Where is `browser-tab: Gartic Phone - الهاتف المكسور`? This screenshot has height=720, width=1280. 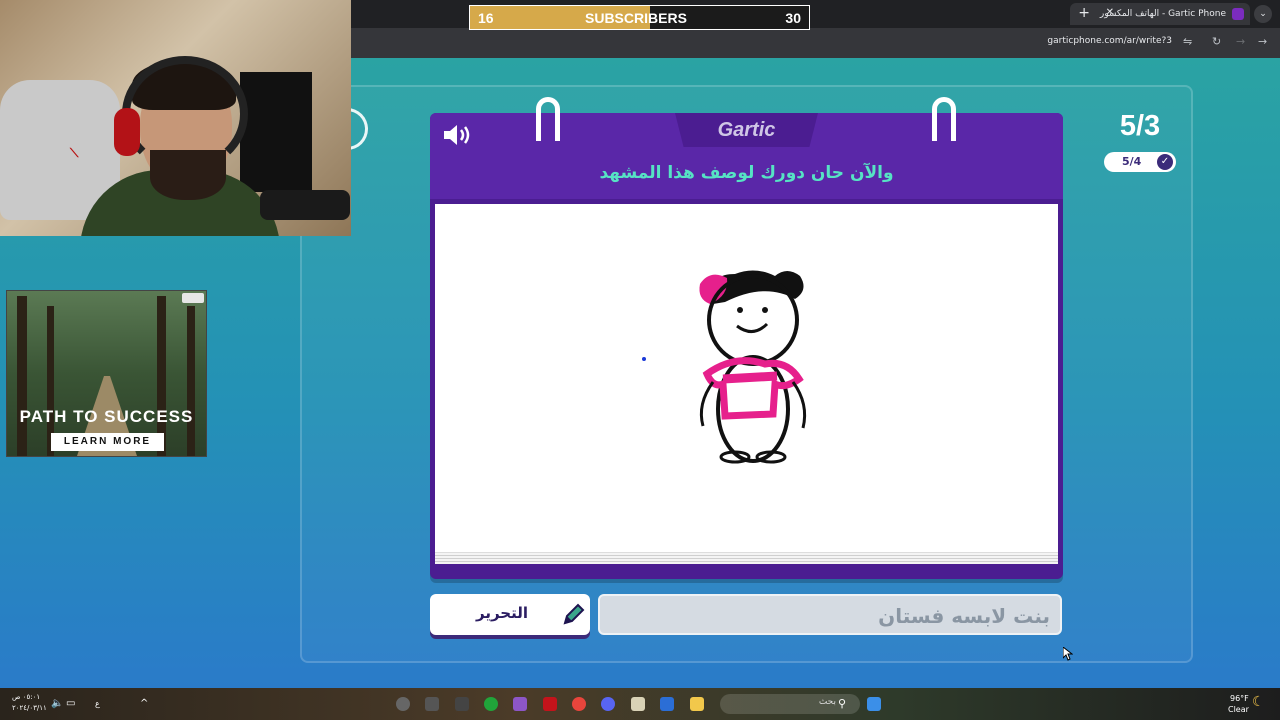 browser-tab: Gartic Phone - الهاتف المكسور is located at coordinates (1160, 14).